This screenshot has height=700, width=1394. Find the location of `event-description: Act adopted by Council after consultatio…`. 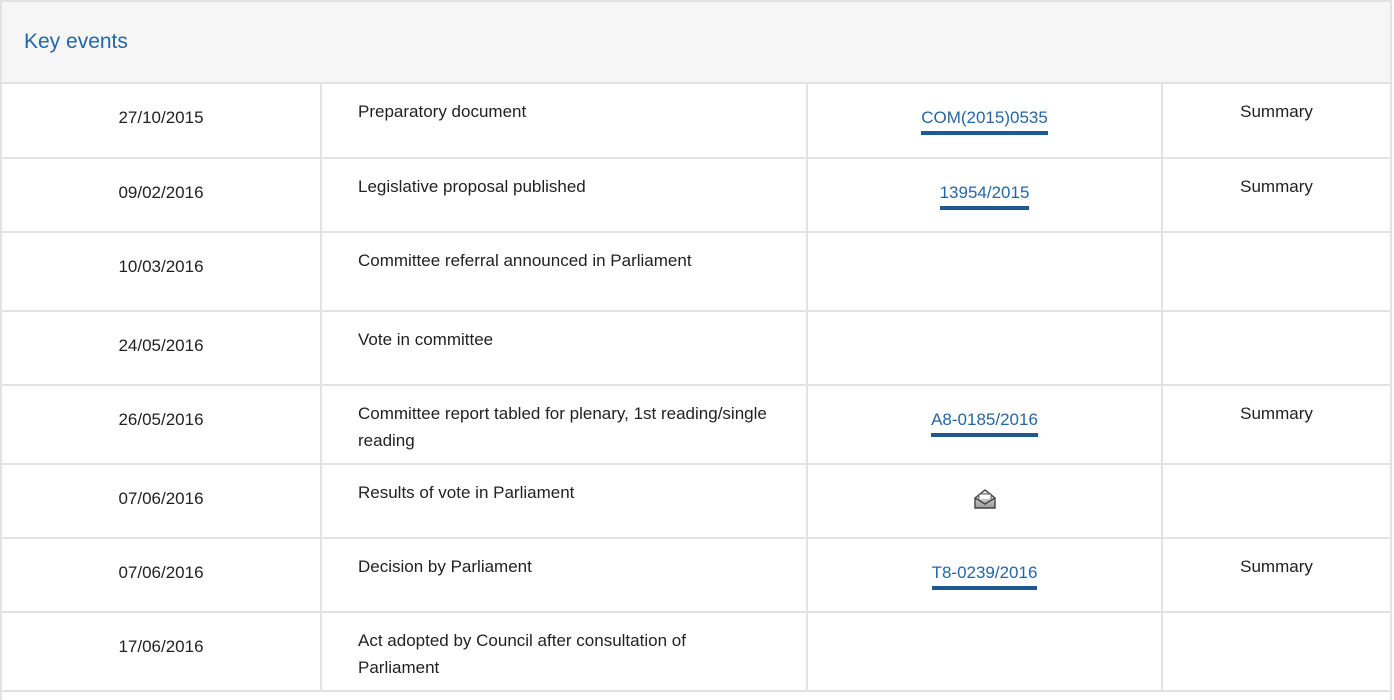

event-description: Act adopted by Council after consultatio… is located at coordinates (564, 652).